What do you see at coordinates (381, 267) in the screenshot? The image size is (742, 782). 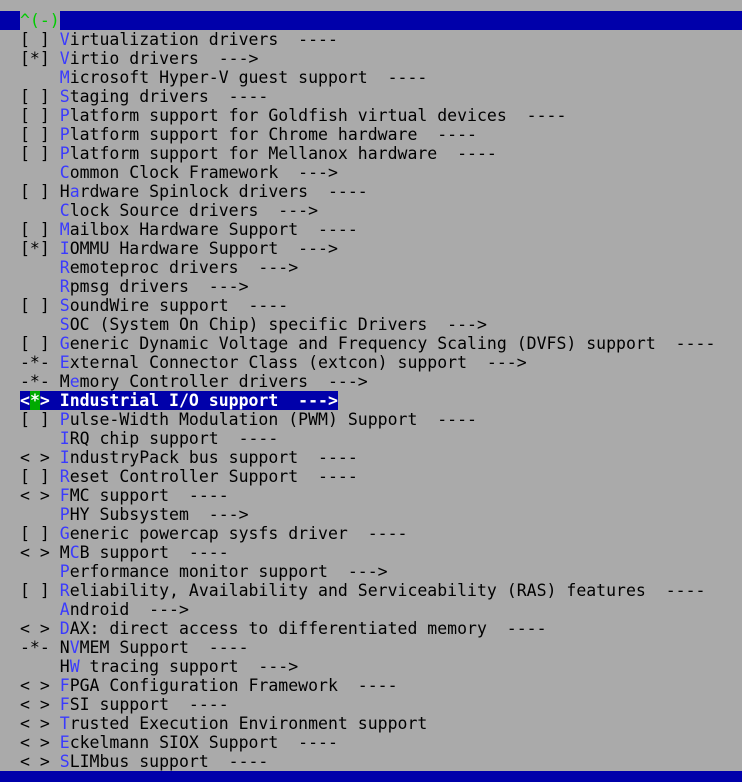 I see `menu-item: Remoteproc drivers --->` at bounding box center [381, 267].